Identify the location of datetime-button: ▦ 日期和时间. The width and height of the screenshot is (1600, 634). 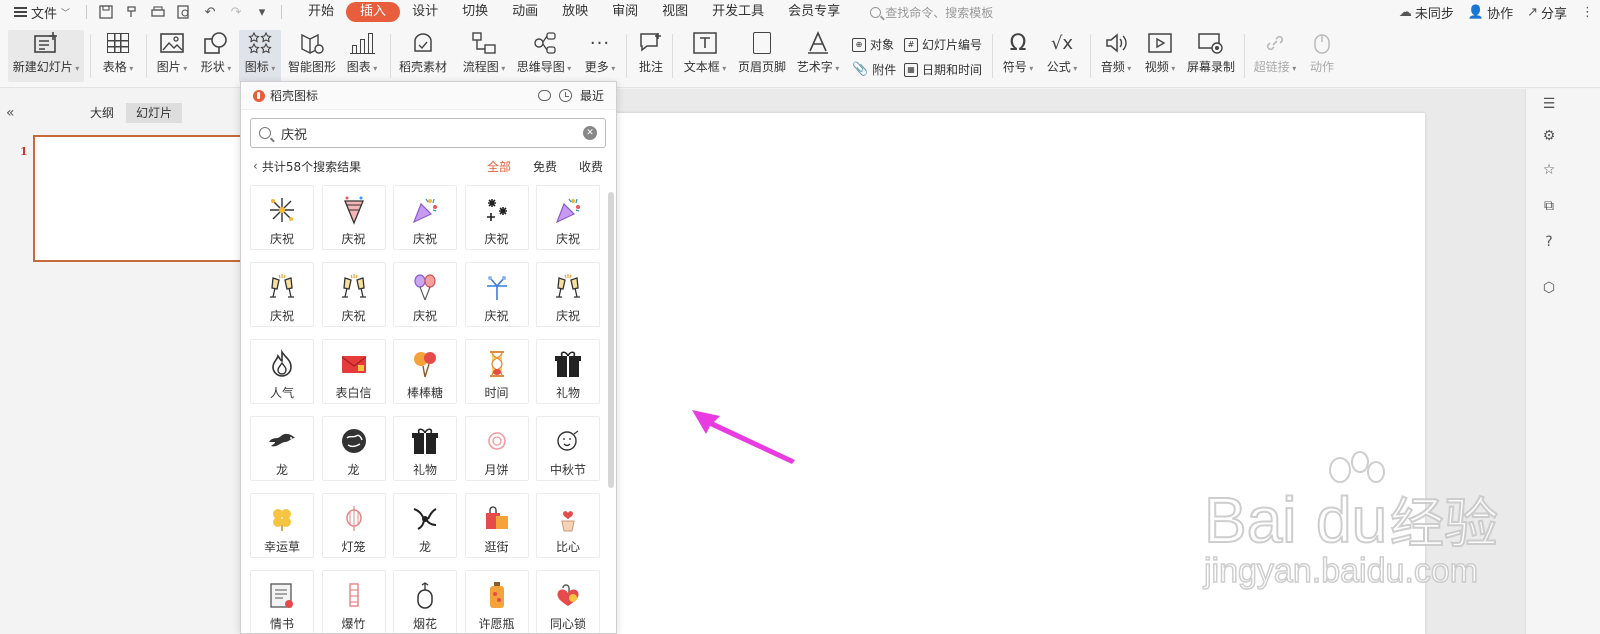
(943, 69).